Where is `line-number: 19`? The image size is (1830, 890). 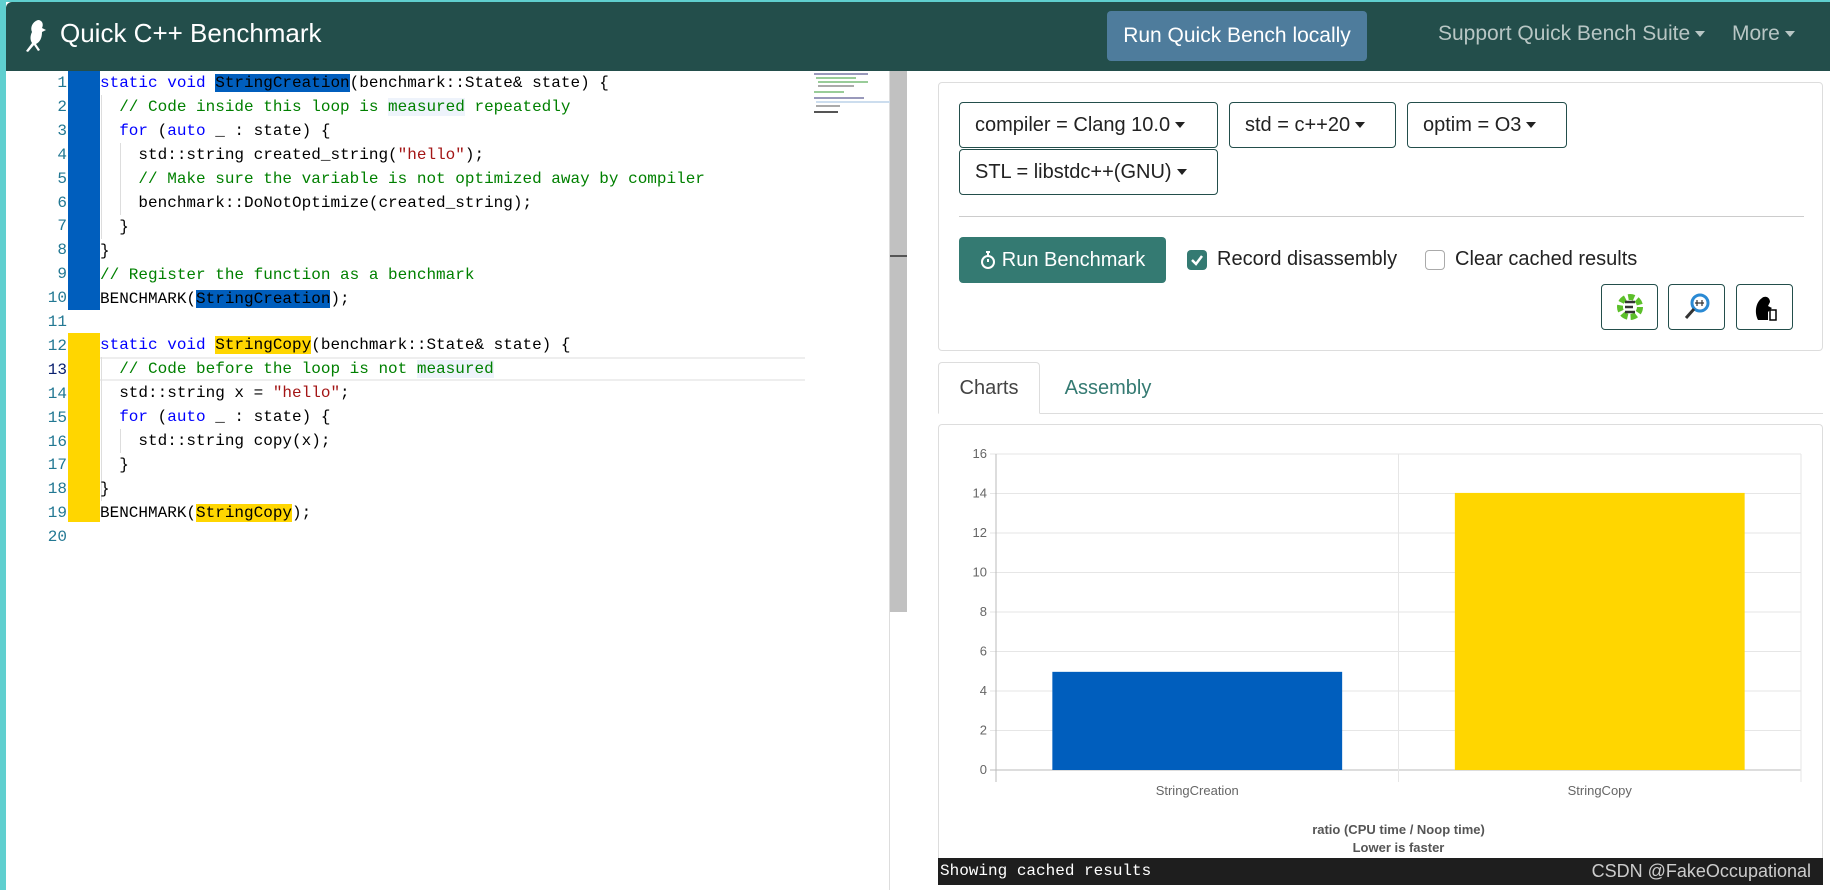 line-number: 19 is located at coordinates (57, 513).